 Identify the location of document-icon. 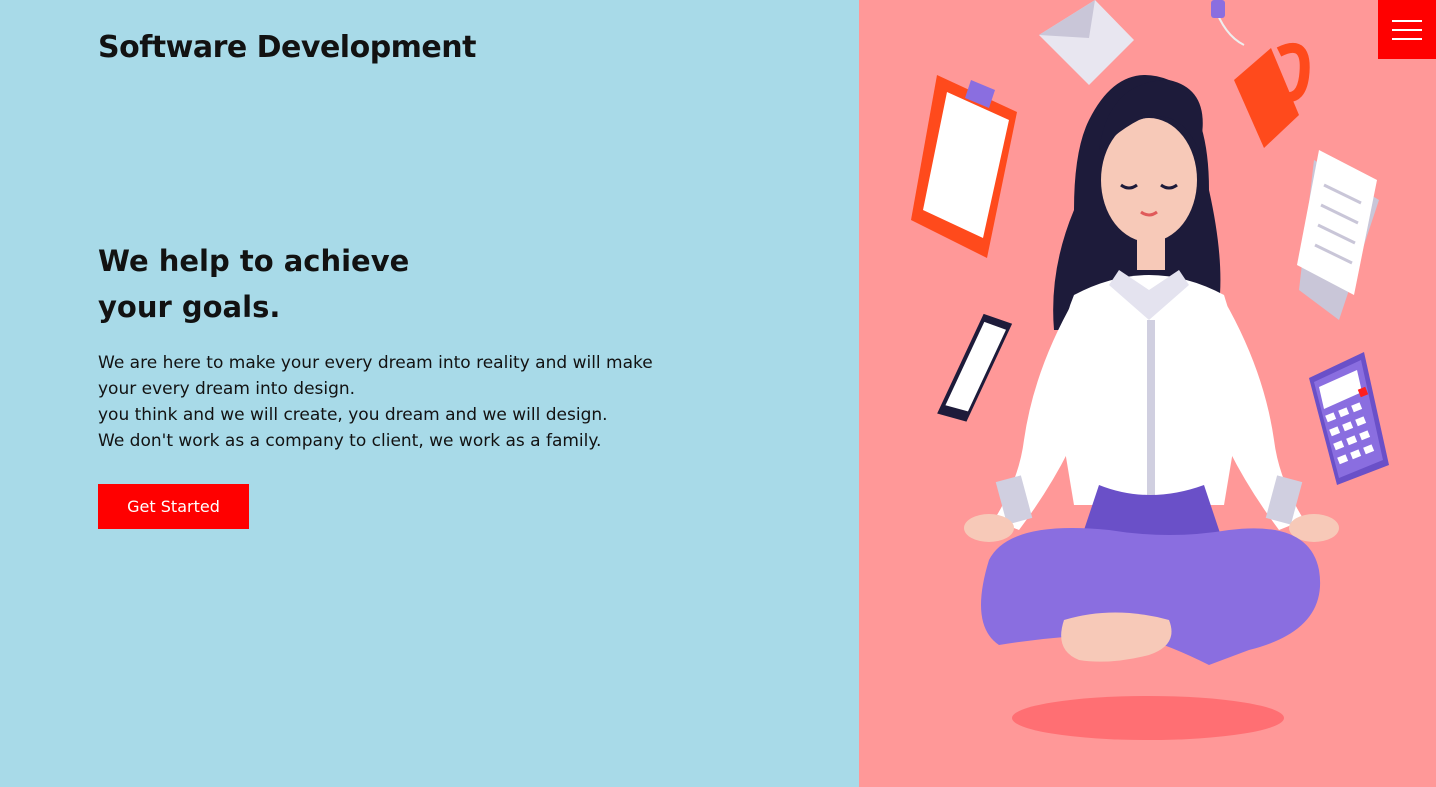
(1338, 235).